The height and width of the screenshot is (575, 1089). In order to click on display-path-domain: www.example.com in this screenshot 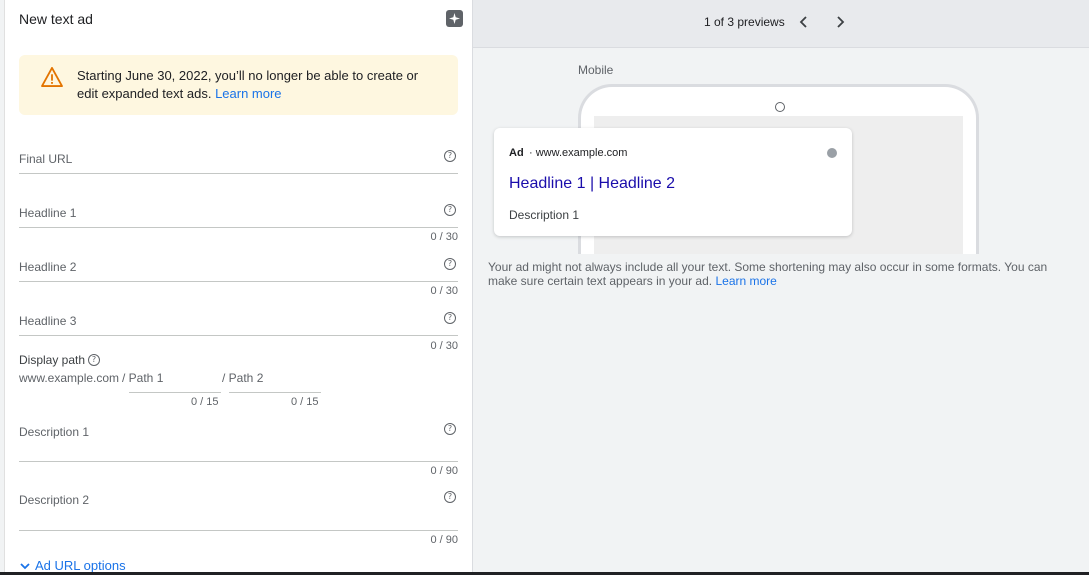, I will do `click(69, 378)`.